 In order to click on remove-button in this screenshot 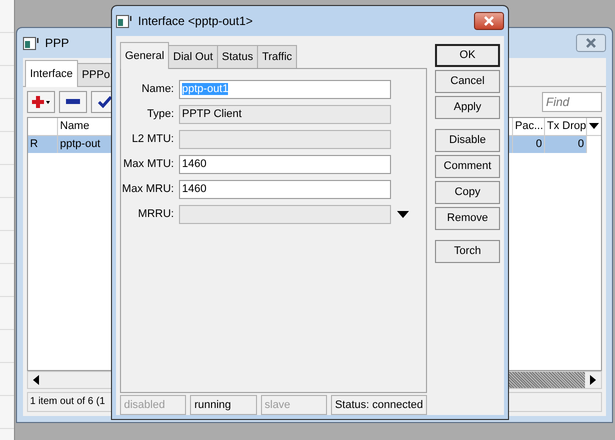, I will do `click(73, 101)`.